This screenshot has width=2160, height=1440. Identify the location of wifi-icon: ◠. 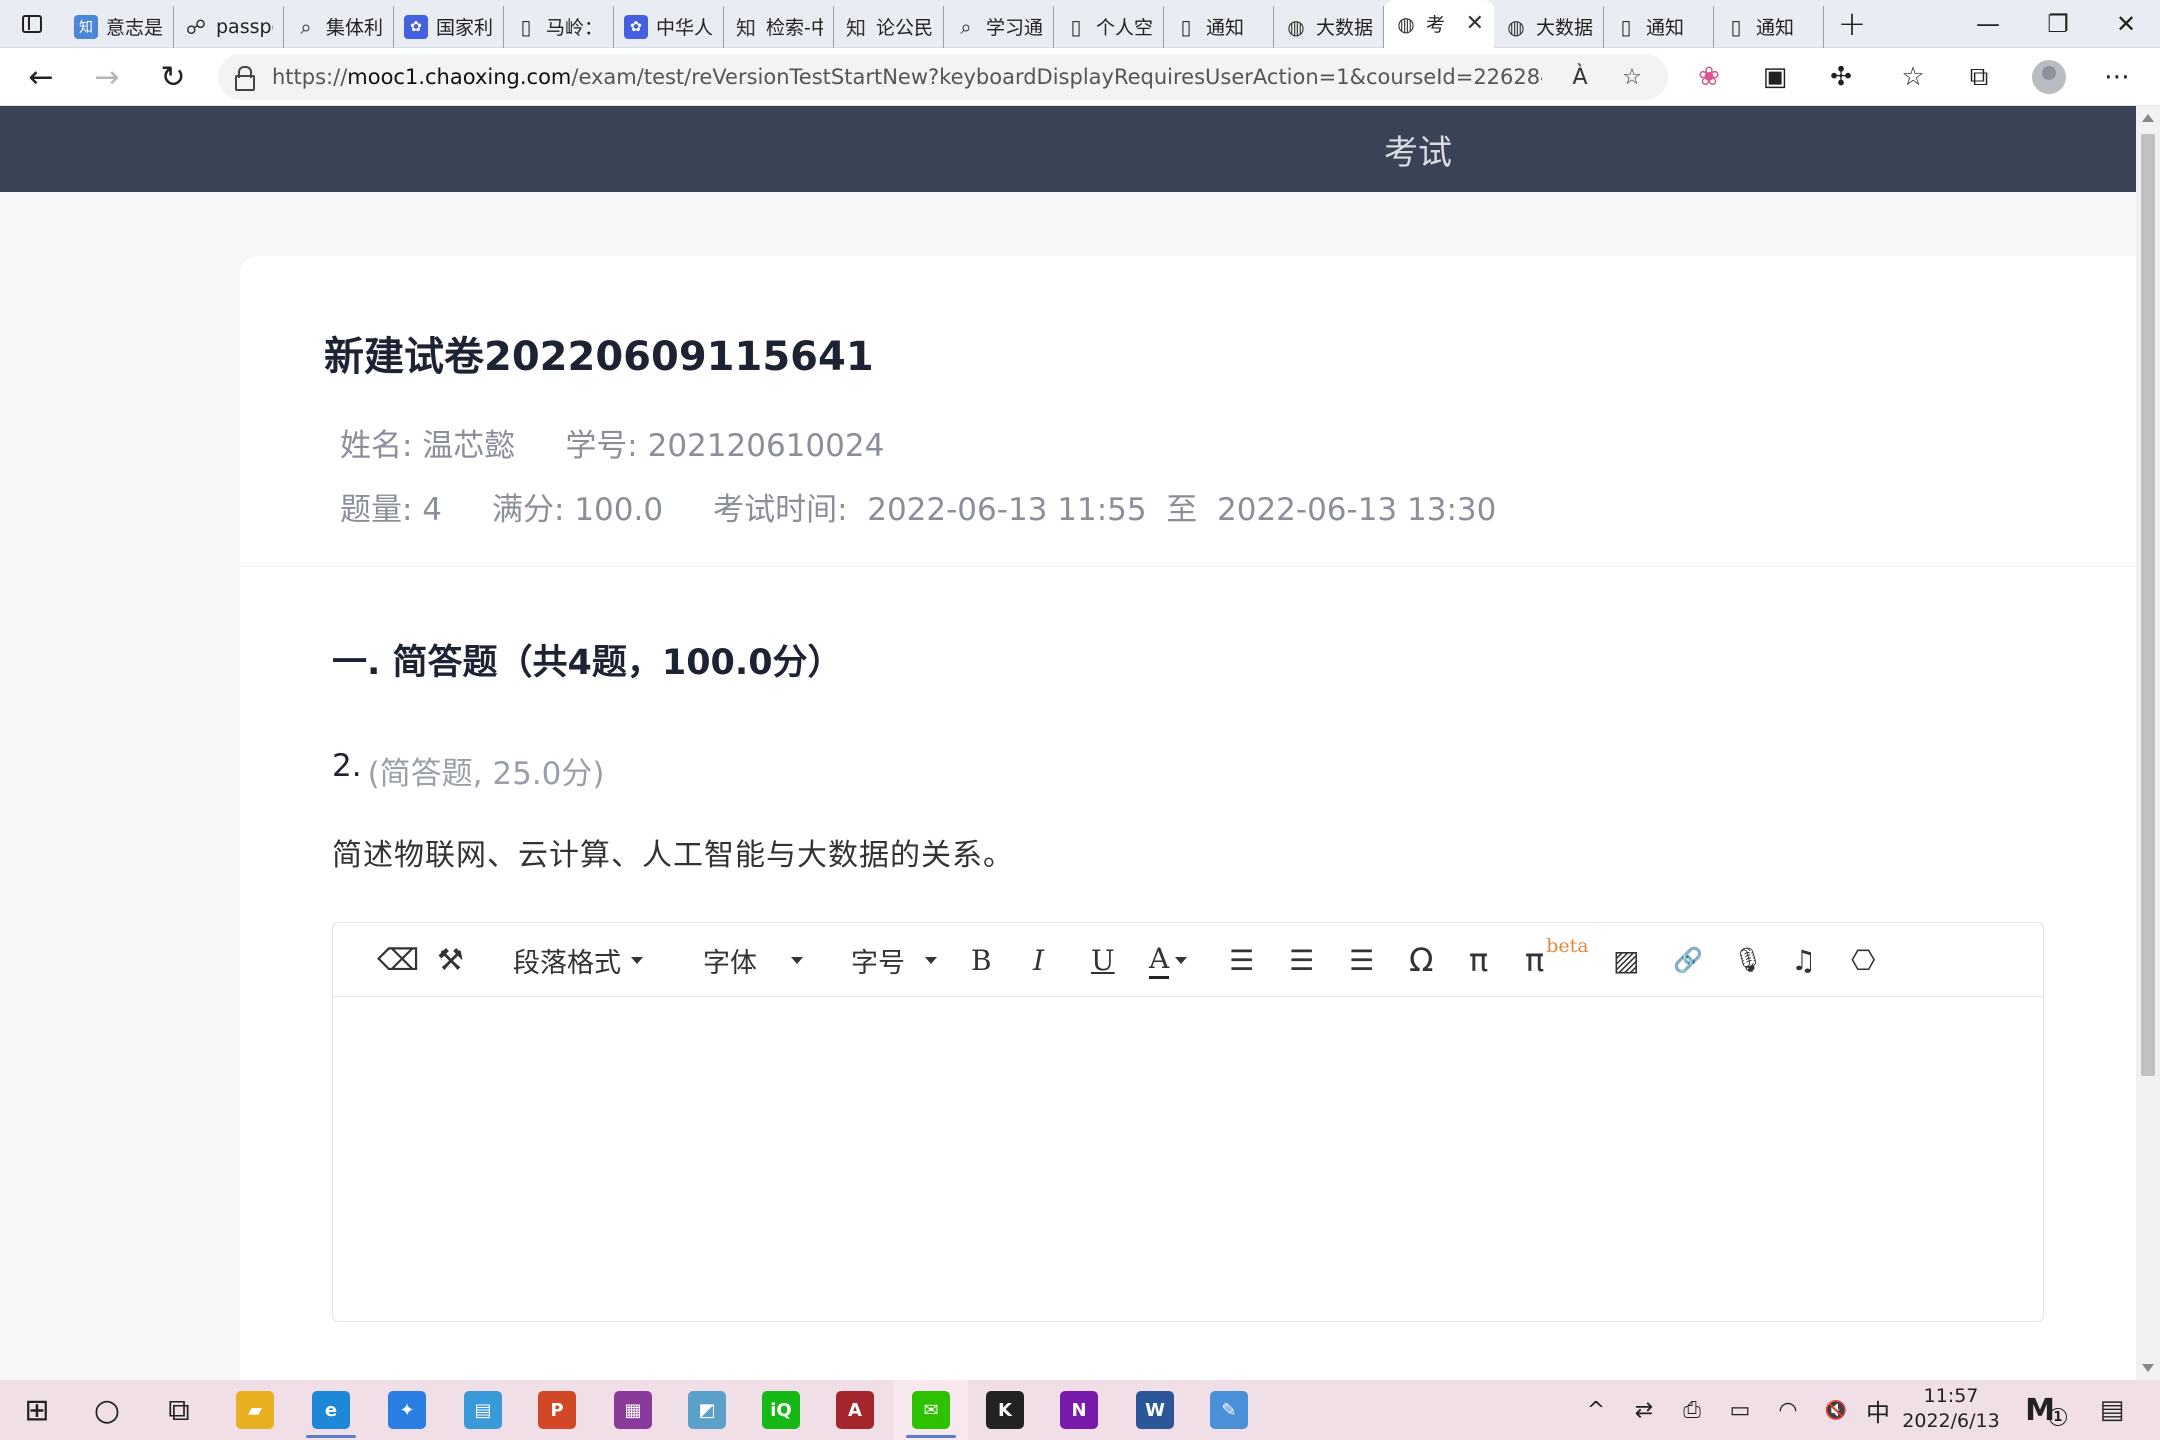
(1788, 1410).